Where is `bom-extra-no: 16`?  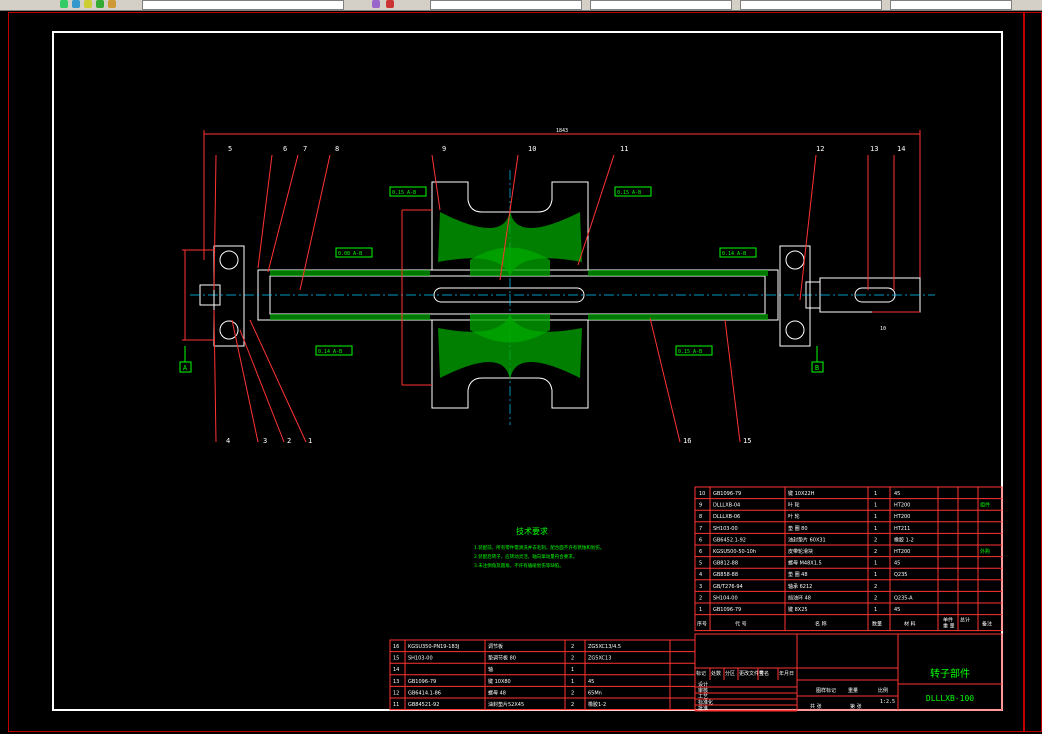 bom-extra-no: 16 is located at coordinates (396, 647).